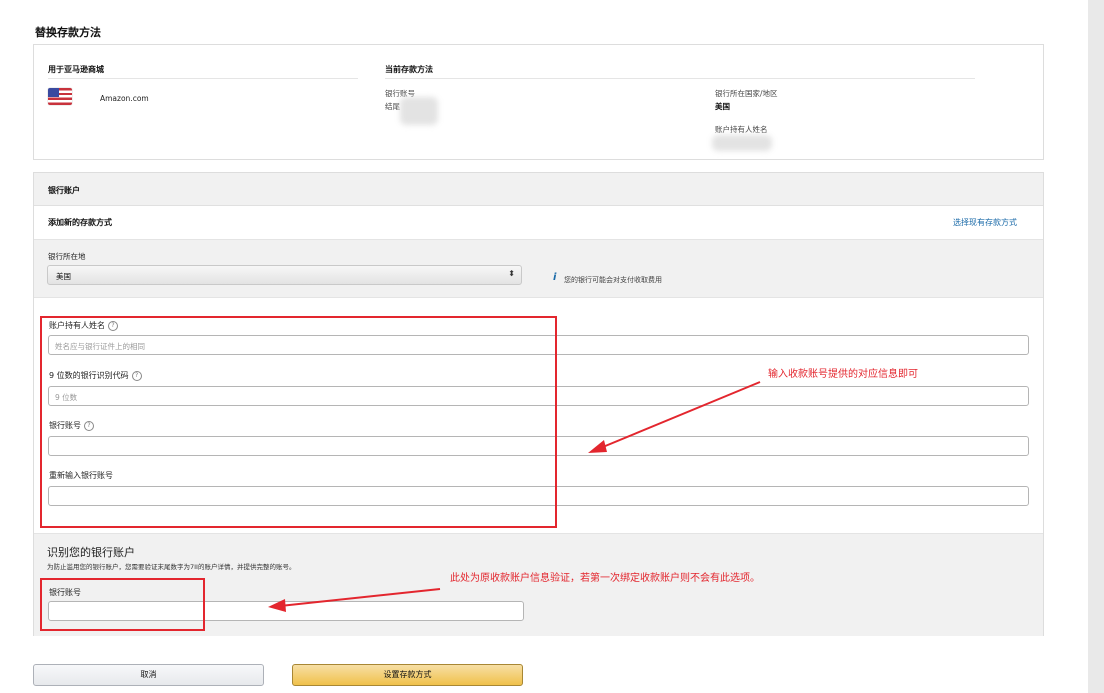 The image size is (1104, 693). What do you see at coordinates (277, 605) in the screenshot?
I see `arrow-2-head` at bounding box center [277, 605].